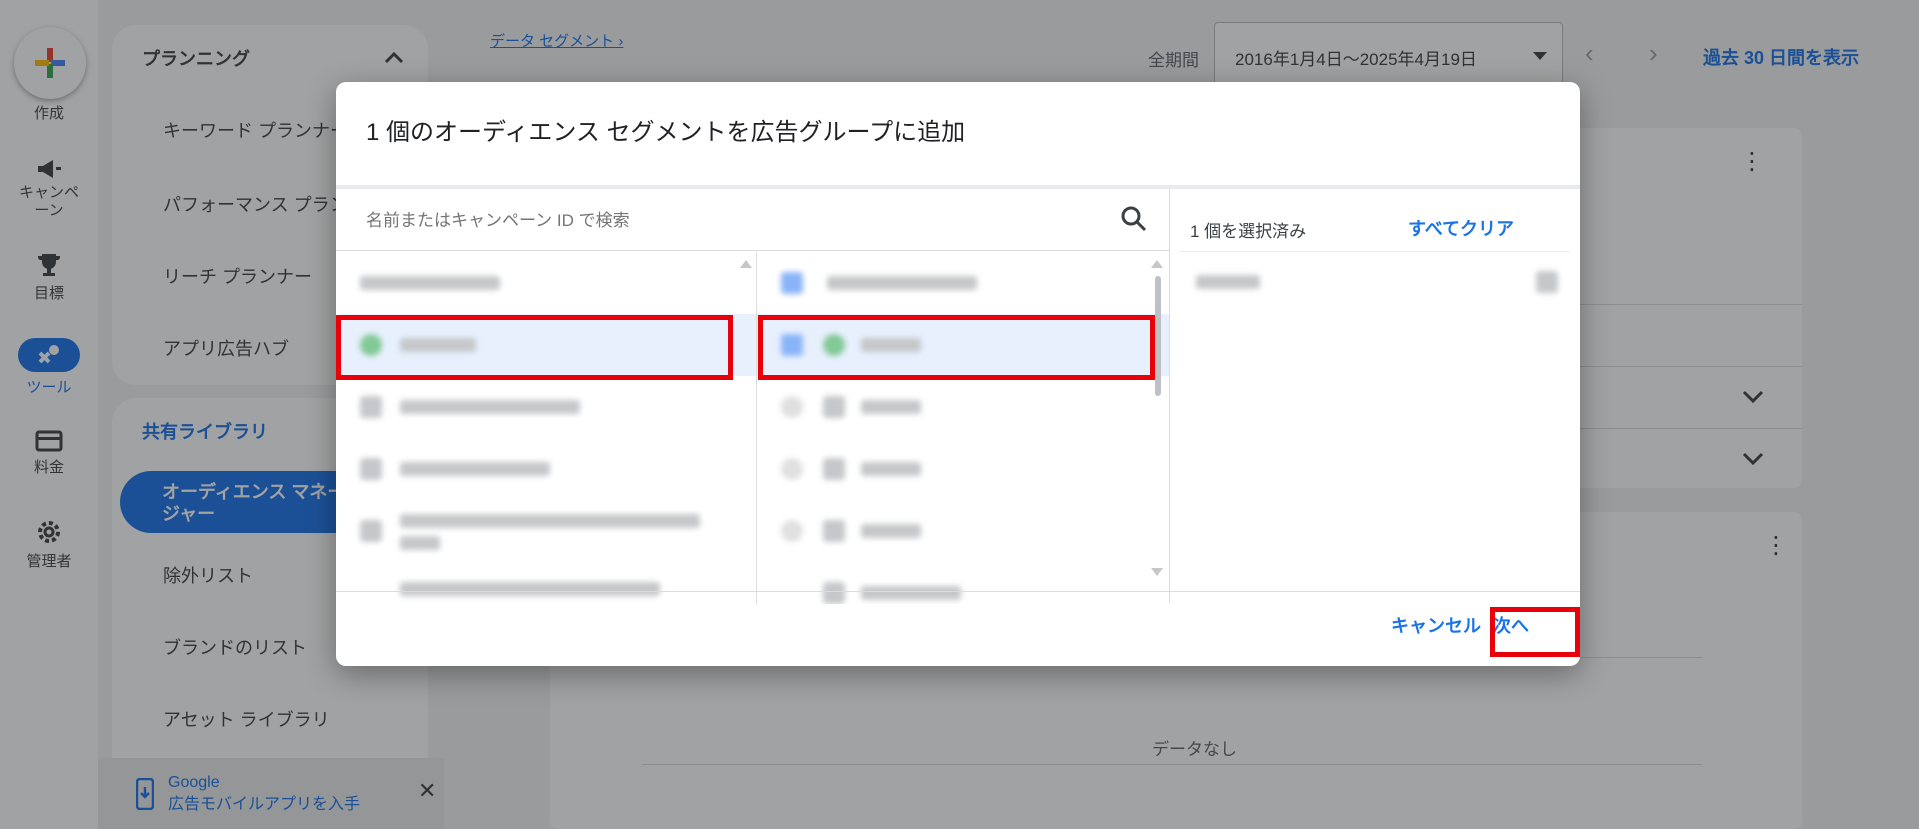  What do you see at coordinates (1375, 396) in the screenshot?
I see `selected-pane: 1 個を選択済み すべてクリア` at bounding box center [1375, 396].